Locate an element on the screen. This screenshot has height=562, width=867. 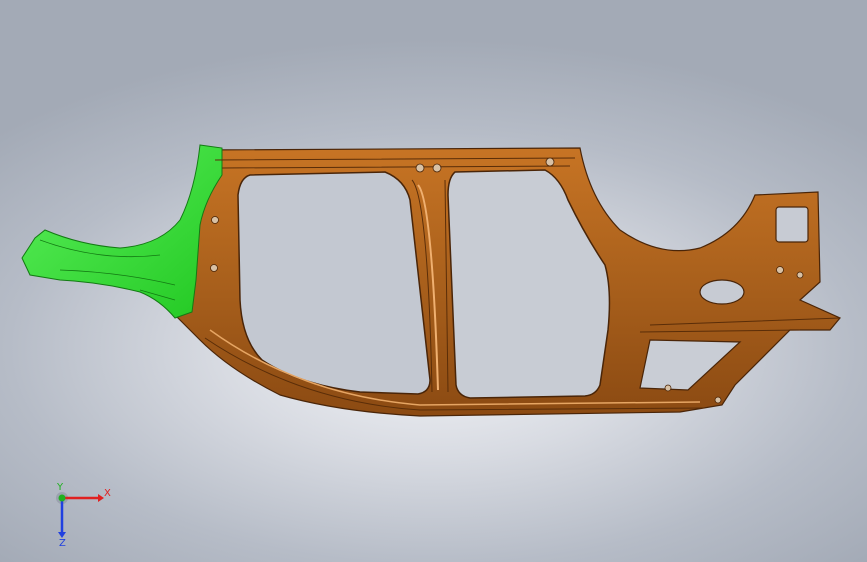
coordinate-triad: X Z Y is located at coordinates (83, 515).